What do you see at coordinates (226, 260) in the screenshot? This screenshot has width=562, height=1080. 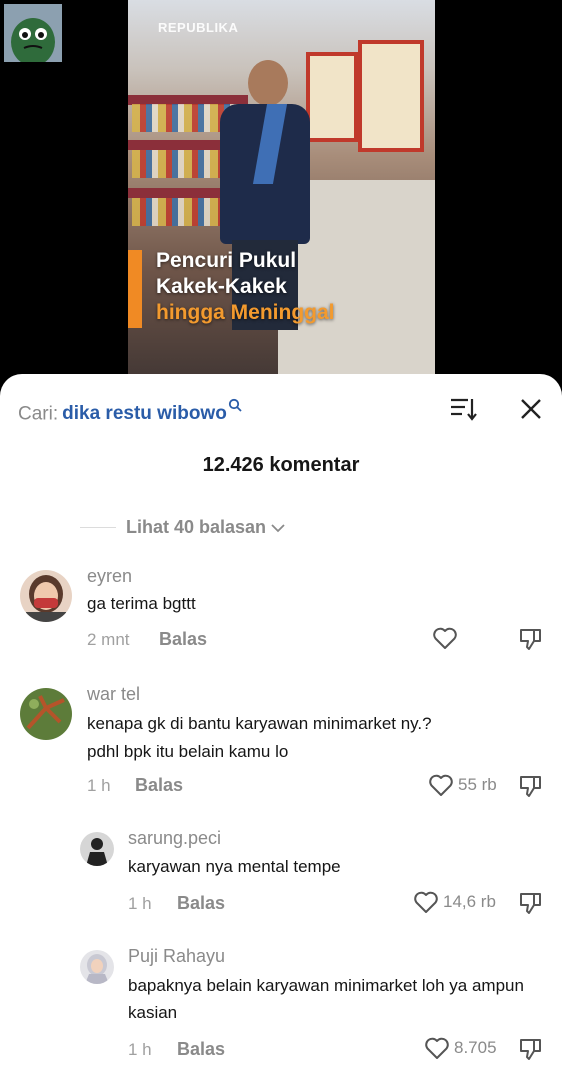 I see `caption-line: Pencuri Pukul` at bounding box center [226, 260].